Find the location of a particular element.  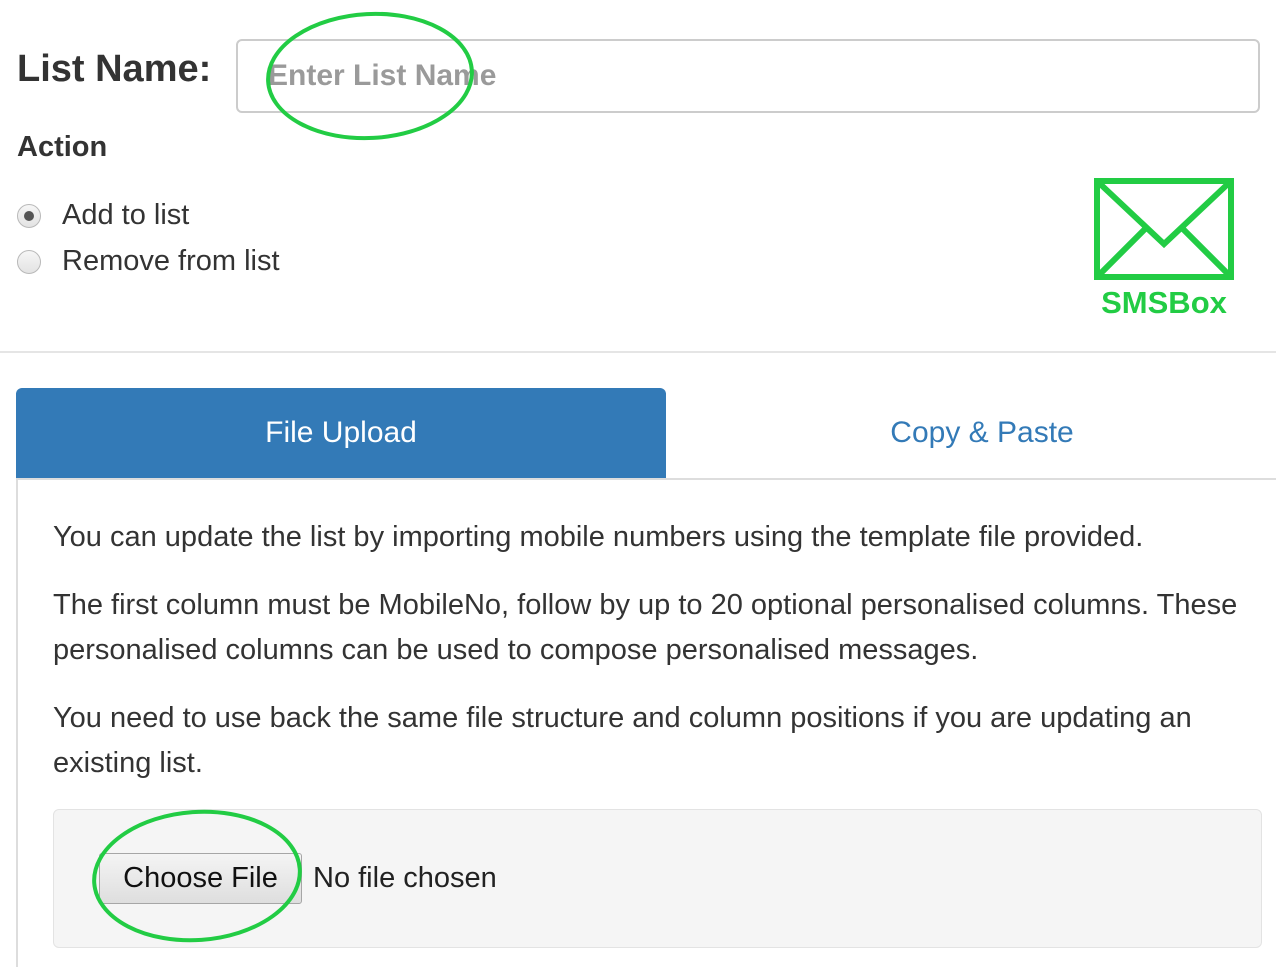

radio-remove-from-list: Remove from list is located at coordinates (148, 261).